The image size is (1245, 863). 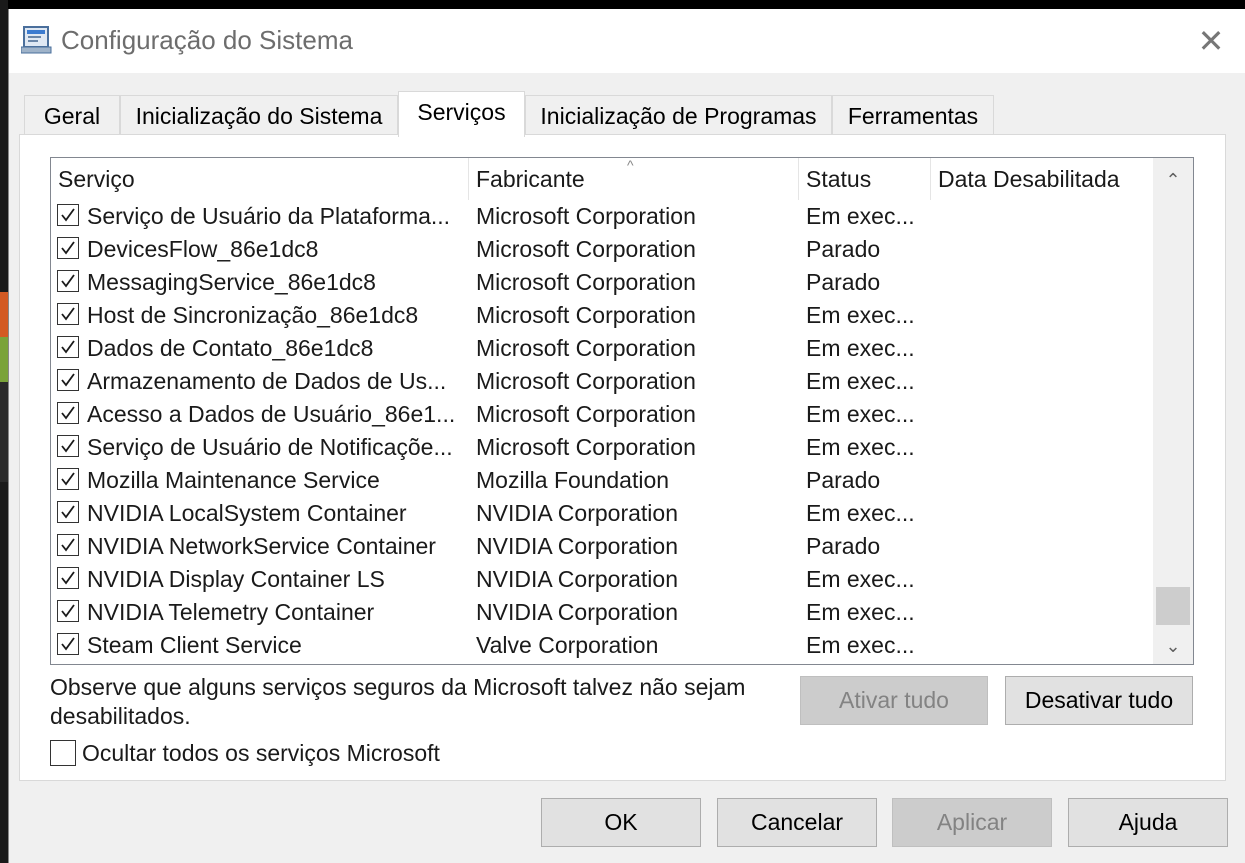 I want to click on service-name-cell: NVIDIA Display Container LS, so click(x=236, y=579).